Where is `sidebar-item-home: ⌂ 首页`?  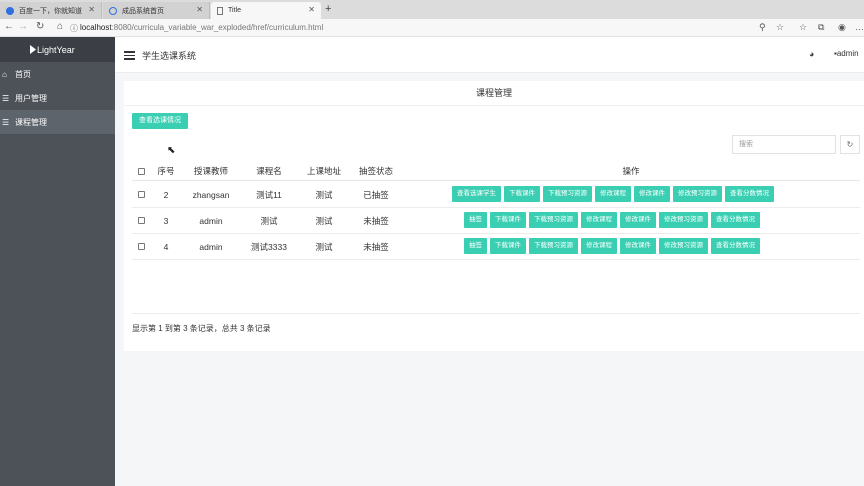
sidebar-item-home: ⌂ 首页 is located at coordinates (57, 74).